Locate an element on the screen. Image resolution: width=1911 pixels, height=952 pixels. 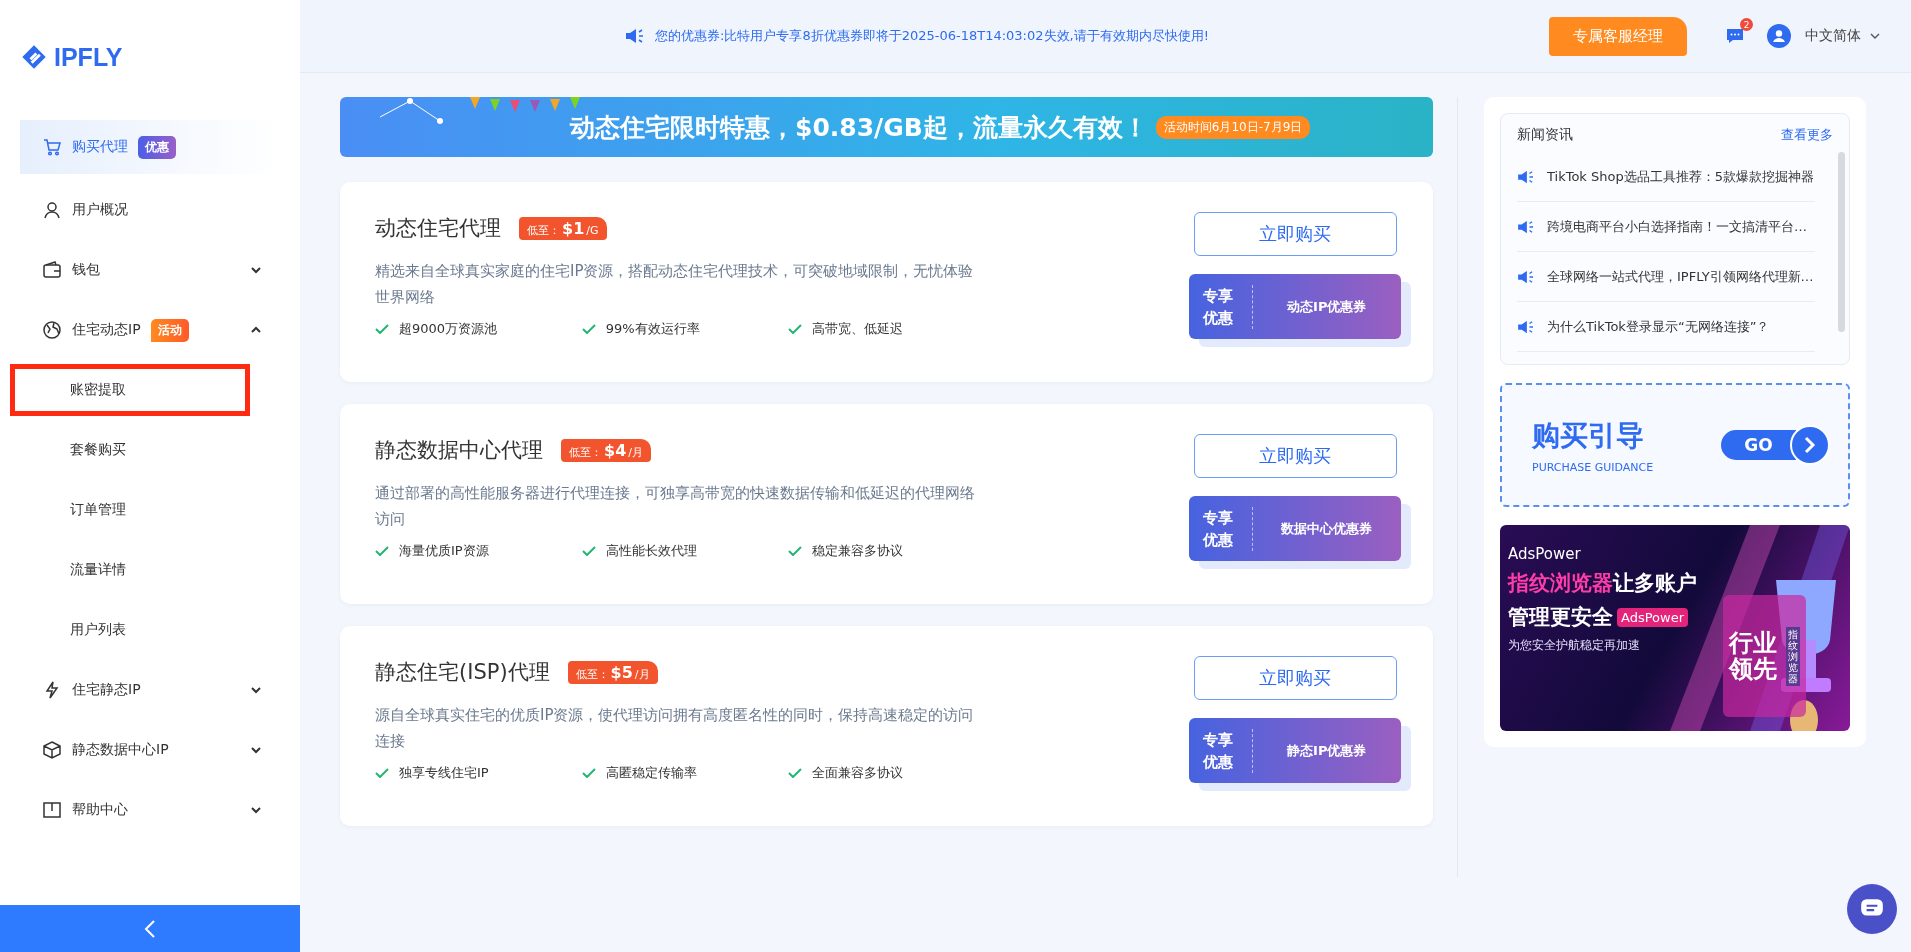
feature-text: 稳定兼容多协议 is located at coordinates (858, 551).